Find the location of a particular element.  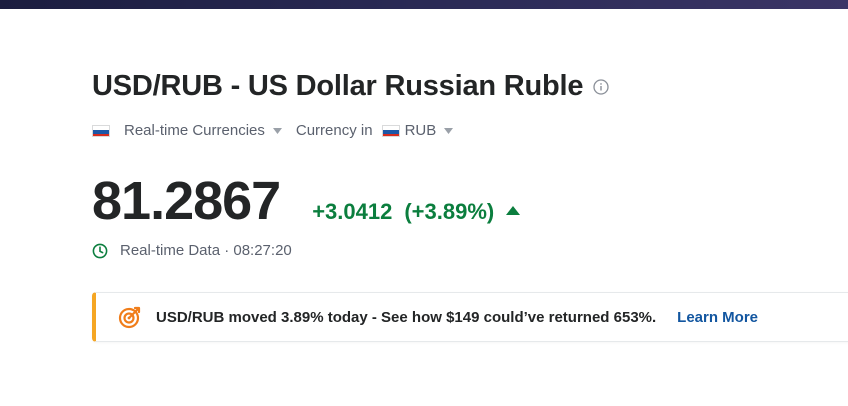

realtime-data-label: Real-time Data · 08:27:20 is located at coordinates (206, 250).